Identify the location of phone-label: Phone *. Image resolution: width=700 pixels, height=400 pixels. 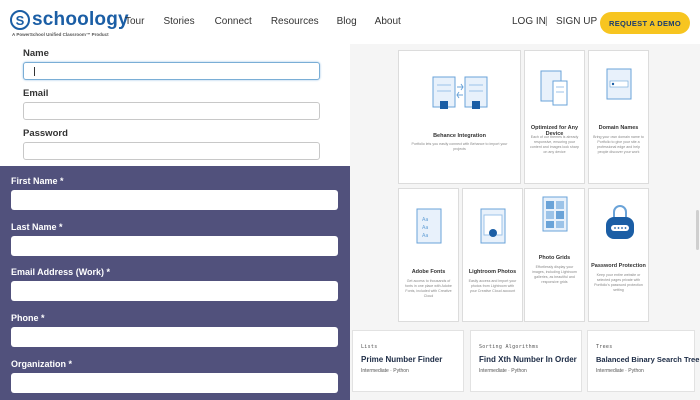
(28, 318).